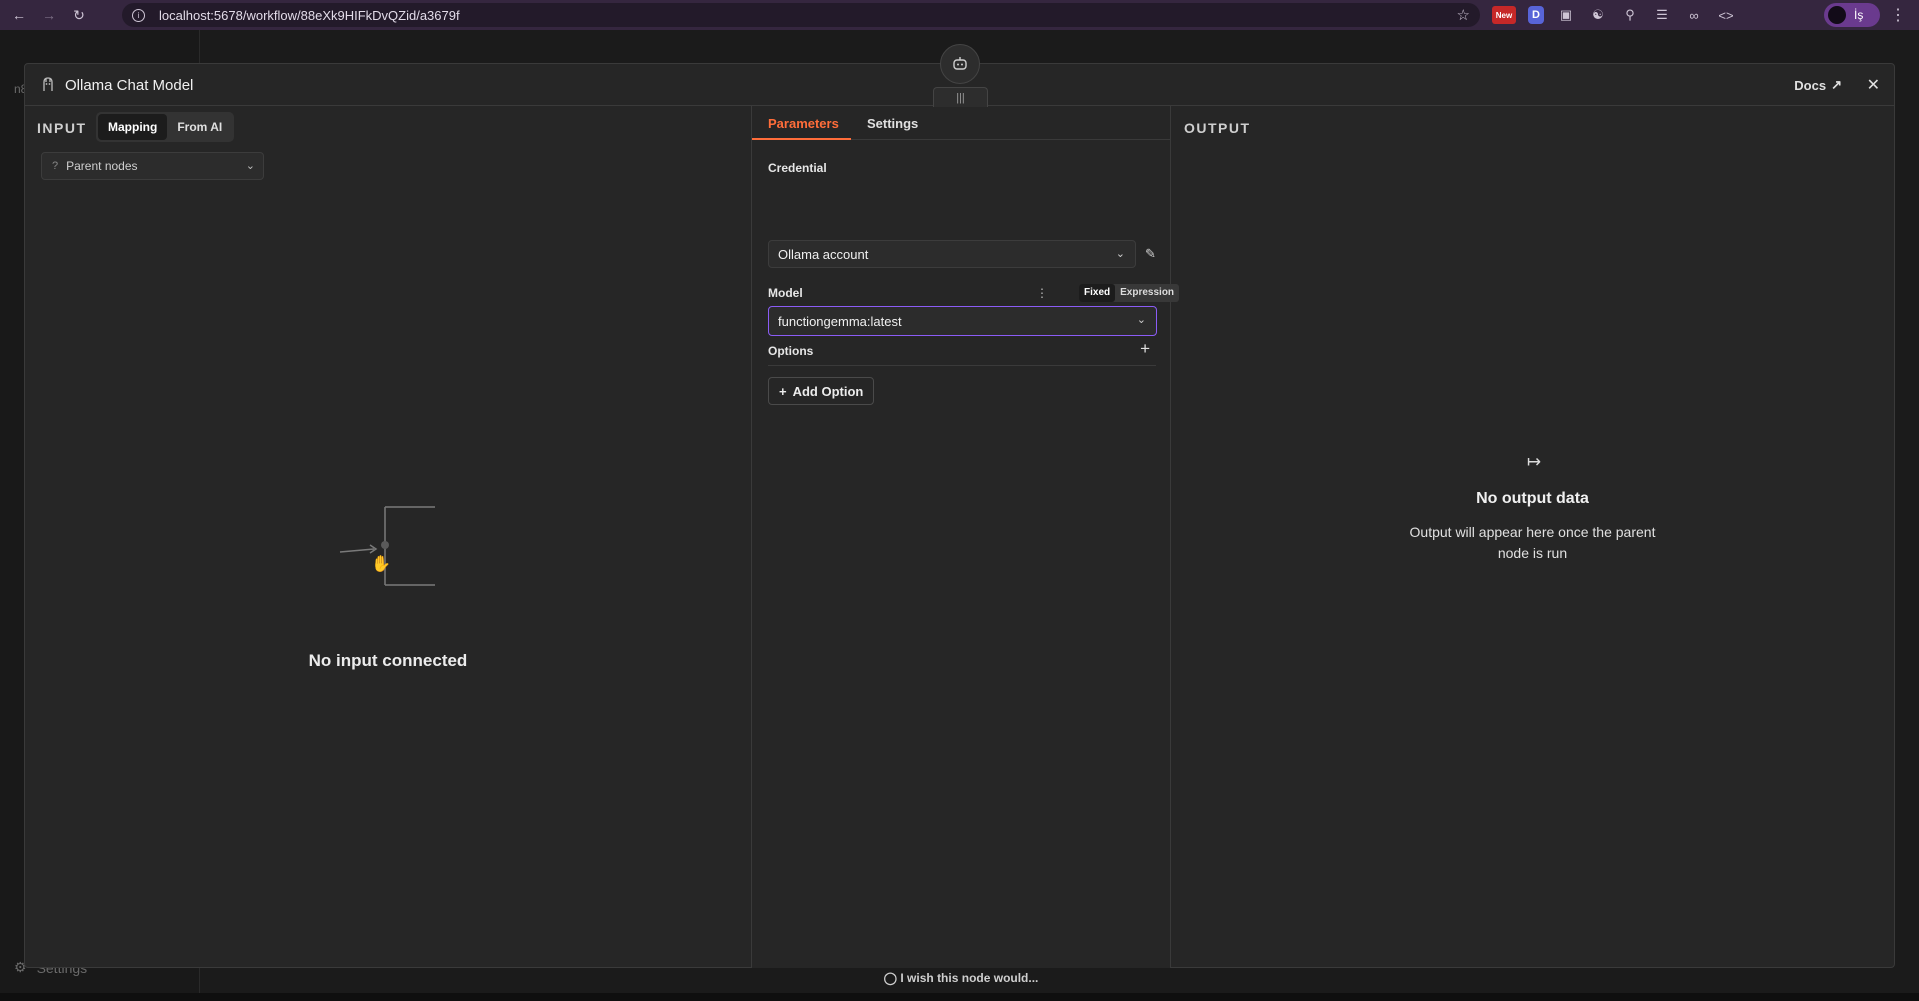  I want to click on fixed-expression-toggle: Fixed Expression, so click(1129, 293).